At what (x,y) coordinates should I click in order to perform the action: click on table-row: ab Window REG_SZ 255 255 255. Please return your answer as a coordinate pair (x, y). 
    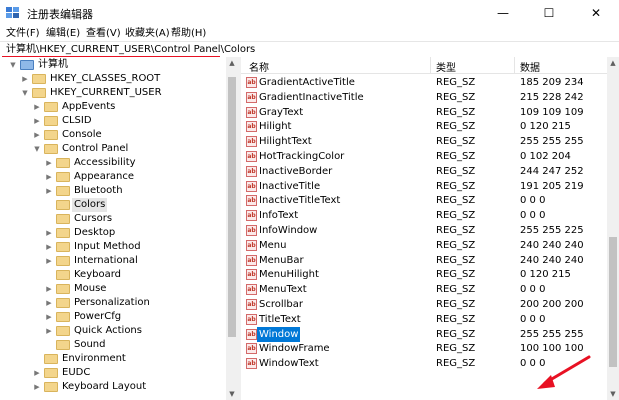
    Looking at the image, I should click on (424, 334).